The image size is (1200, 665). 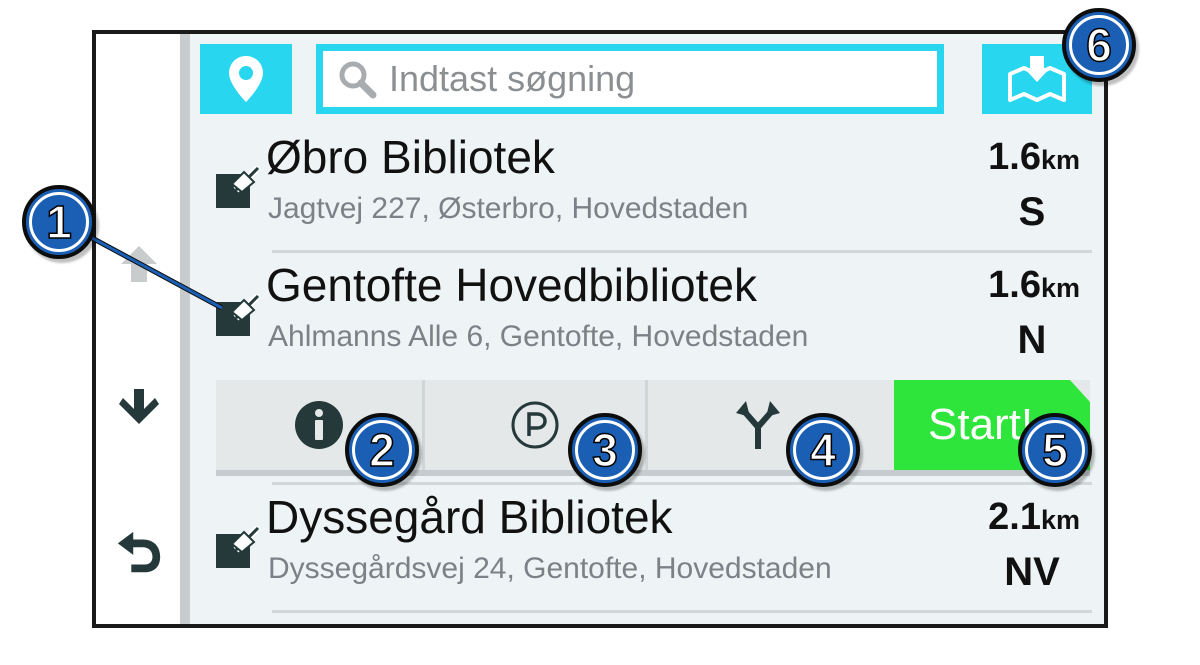 I want to click on callout-badge-5: 5, so click(x=1055, y=450).